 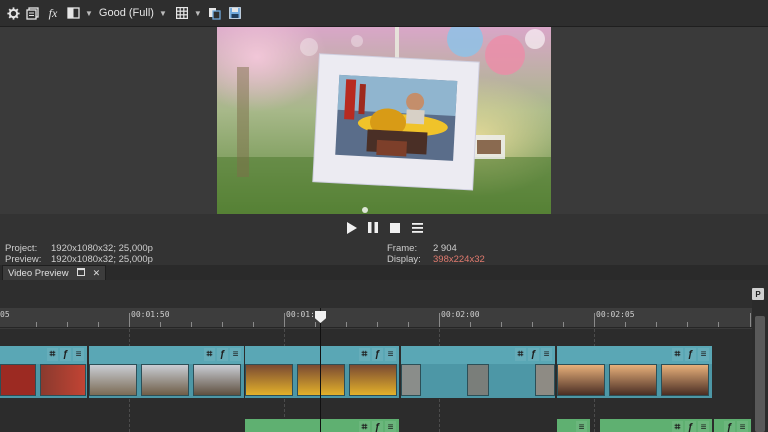 I want to click on playhead-line, so click(x=320, y=370).